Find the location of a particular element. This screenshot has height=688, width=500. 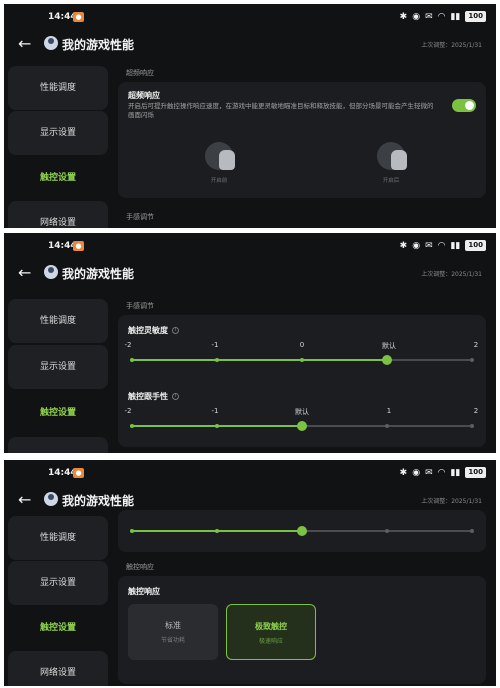

feel-card: 触控灵敏度 i -2 -1 0 默认 2 触控跟手性 i -2 -1 默认 1 2 is located at coordinates (302, 381).